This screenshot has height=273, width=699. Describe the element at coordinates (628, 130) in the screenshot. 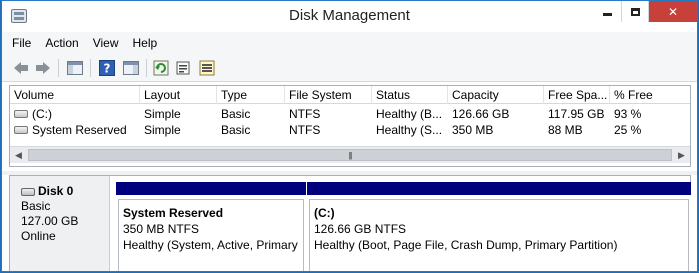

I see `percent-free-cell: 25 %` at that location.